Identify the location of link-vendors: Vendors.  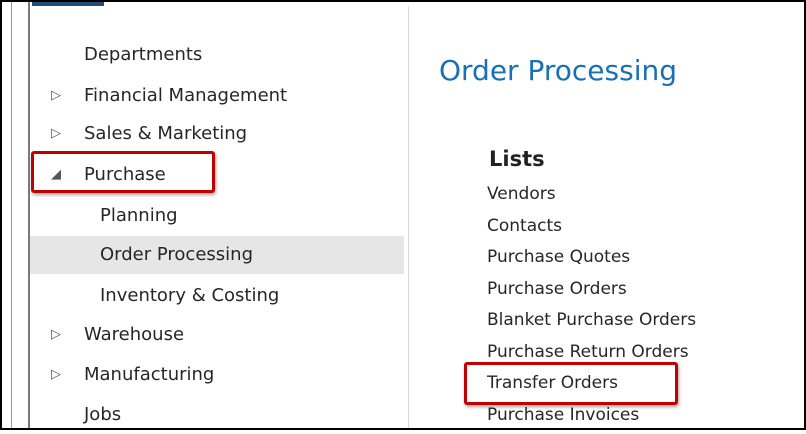
(521, 194).